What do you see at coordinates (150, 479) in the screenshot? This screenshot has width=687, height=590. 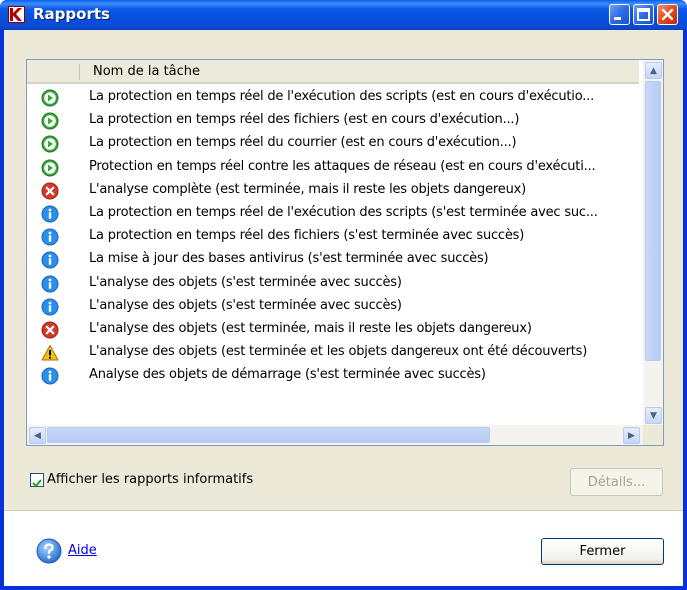 I see `show-info-reports-label: Afficher les rapports informatifs` at bounding box center [150, 479].